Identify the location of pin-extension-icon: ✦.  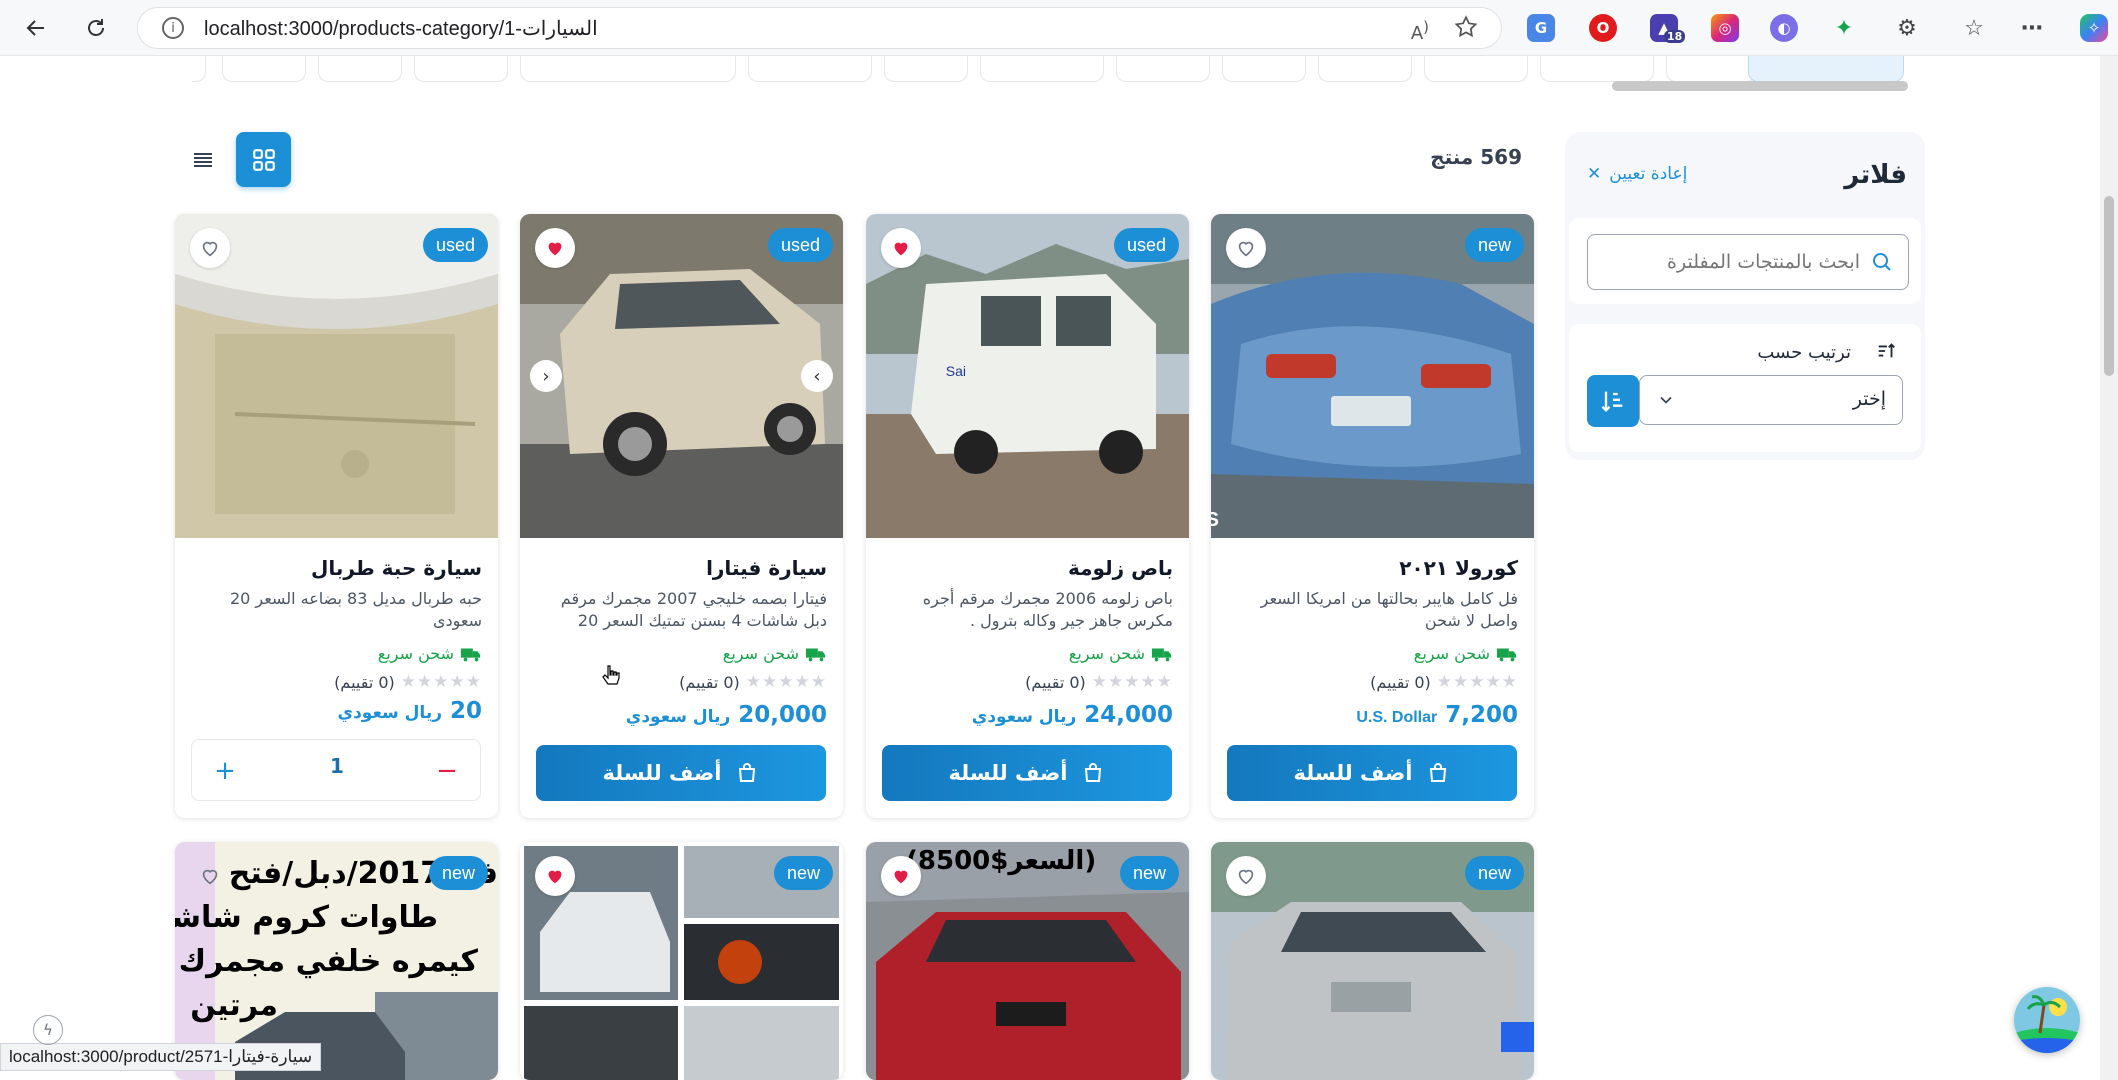
(1844, 28).